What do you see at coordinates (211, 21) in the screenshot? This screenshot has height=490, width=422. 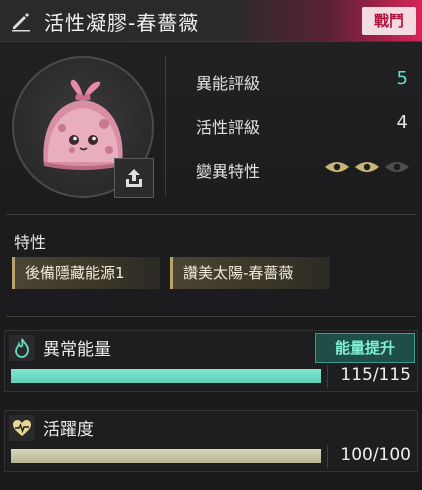 I see `header-bar: 活性凝膠-春薔薇 戰鬥` at bounding box center [211, 21].